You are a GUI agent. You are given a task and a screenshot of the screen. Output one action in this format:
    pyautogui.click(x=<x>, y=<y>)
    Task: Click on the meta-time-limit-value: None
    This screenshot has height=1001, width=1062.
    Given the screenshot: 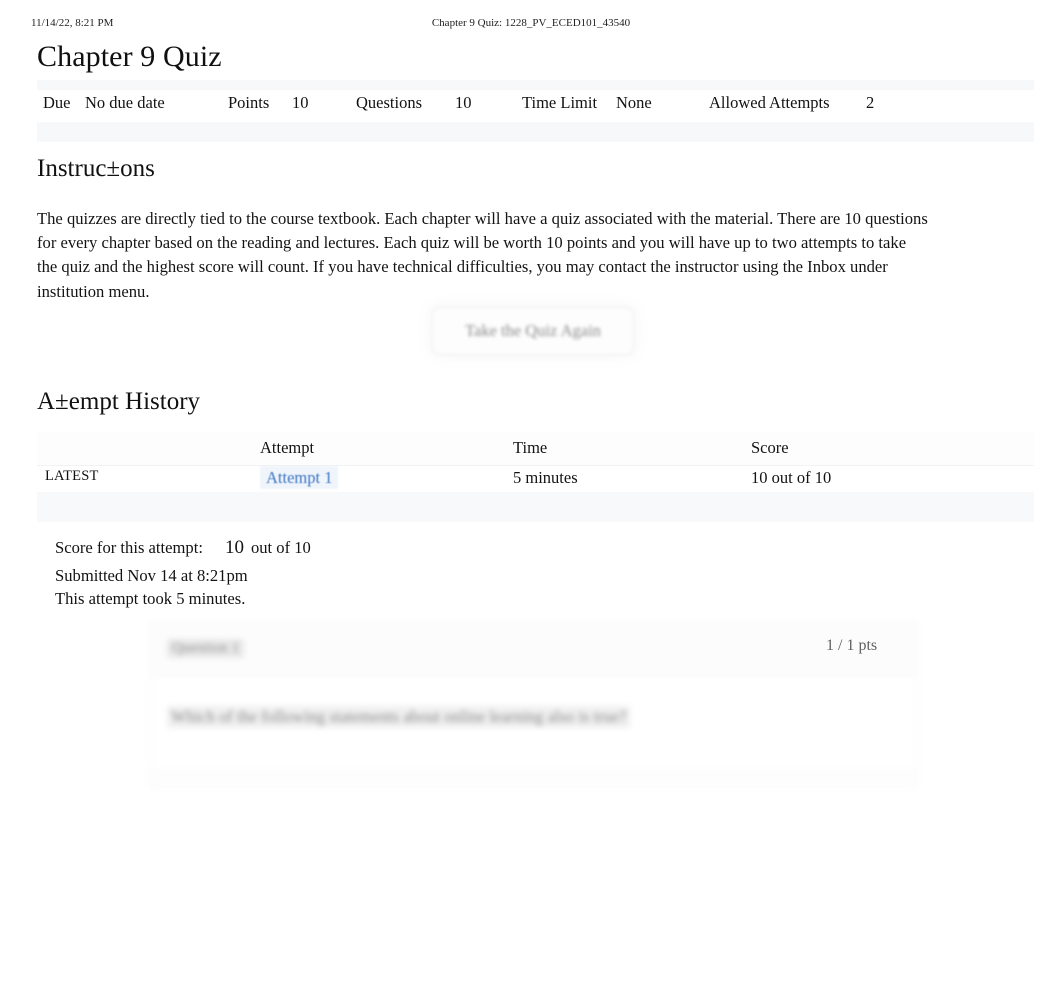 What is the action you would take?
    pyautogui.click(x=634, y=102)
    